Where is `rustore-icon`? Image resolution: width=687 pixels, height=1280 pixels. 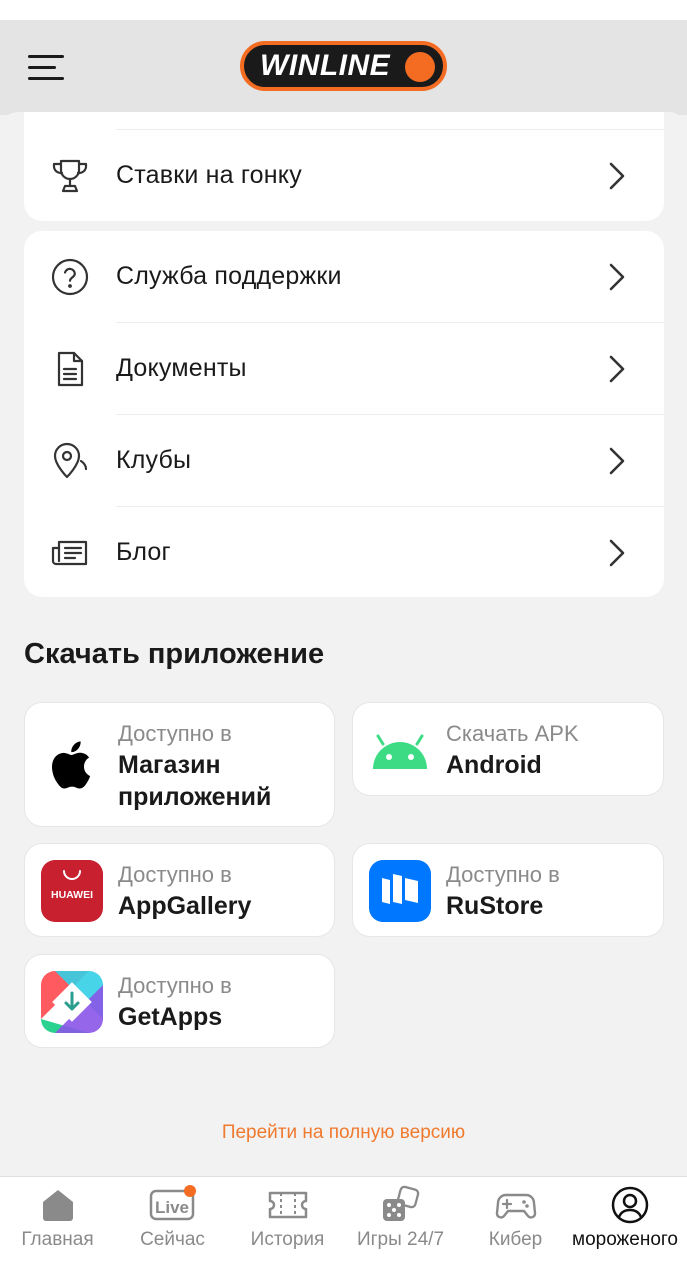 rustore-icon is located at coordinates (400, 891).